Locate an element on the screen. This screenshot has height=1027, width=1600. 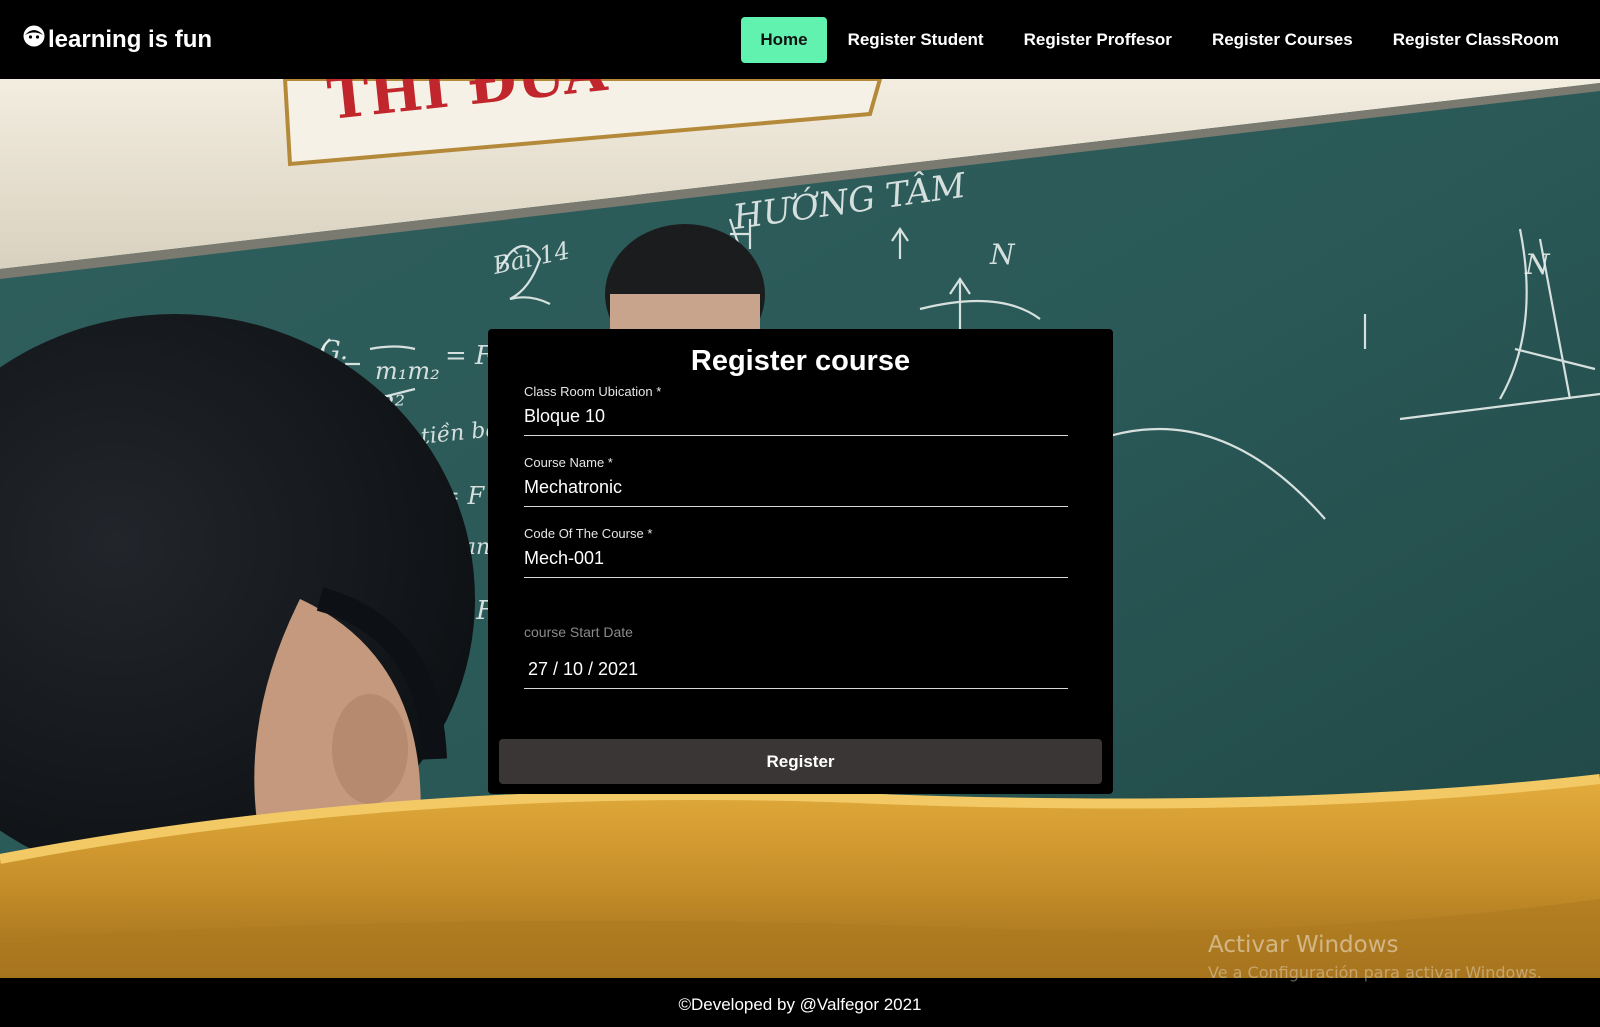
nav-register-classroom: Register ClassRoom is located at coordinates (1476, 40).